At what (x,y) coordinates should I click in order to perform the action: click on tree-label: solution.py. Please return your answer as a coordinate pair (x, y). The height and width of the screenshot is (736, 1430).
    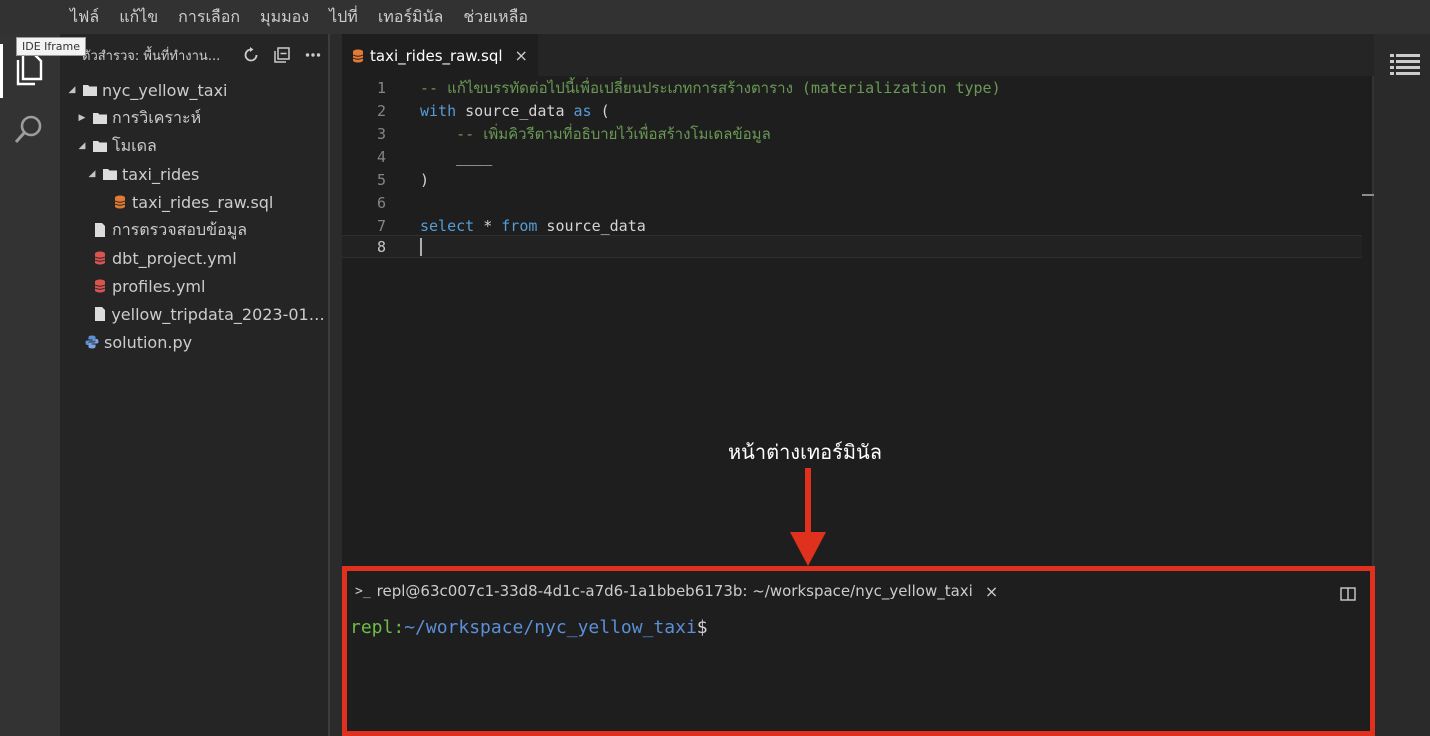
    Looking at the image, I should click on (148, 342).